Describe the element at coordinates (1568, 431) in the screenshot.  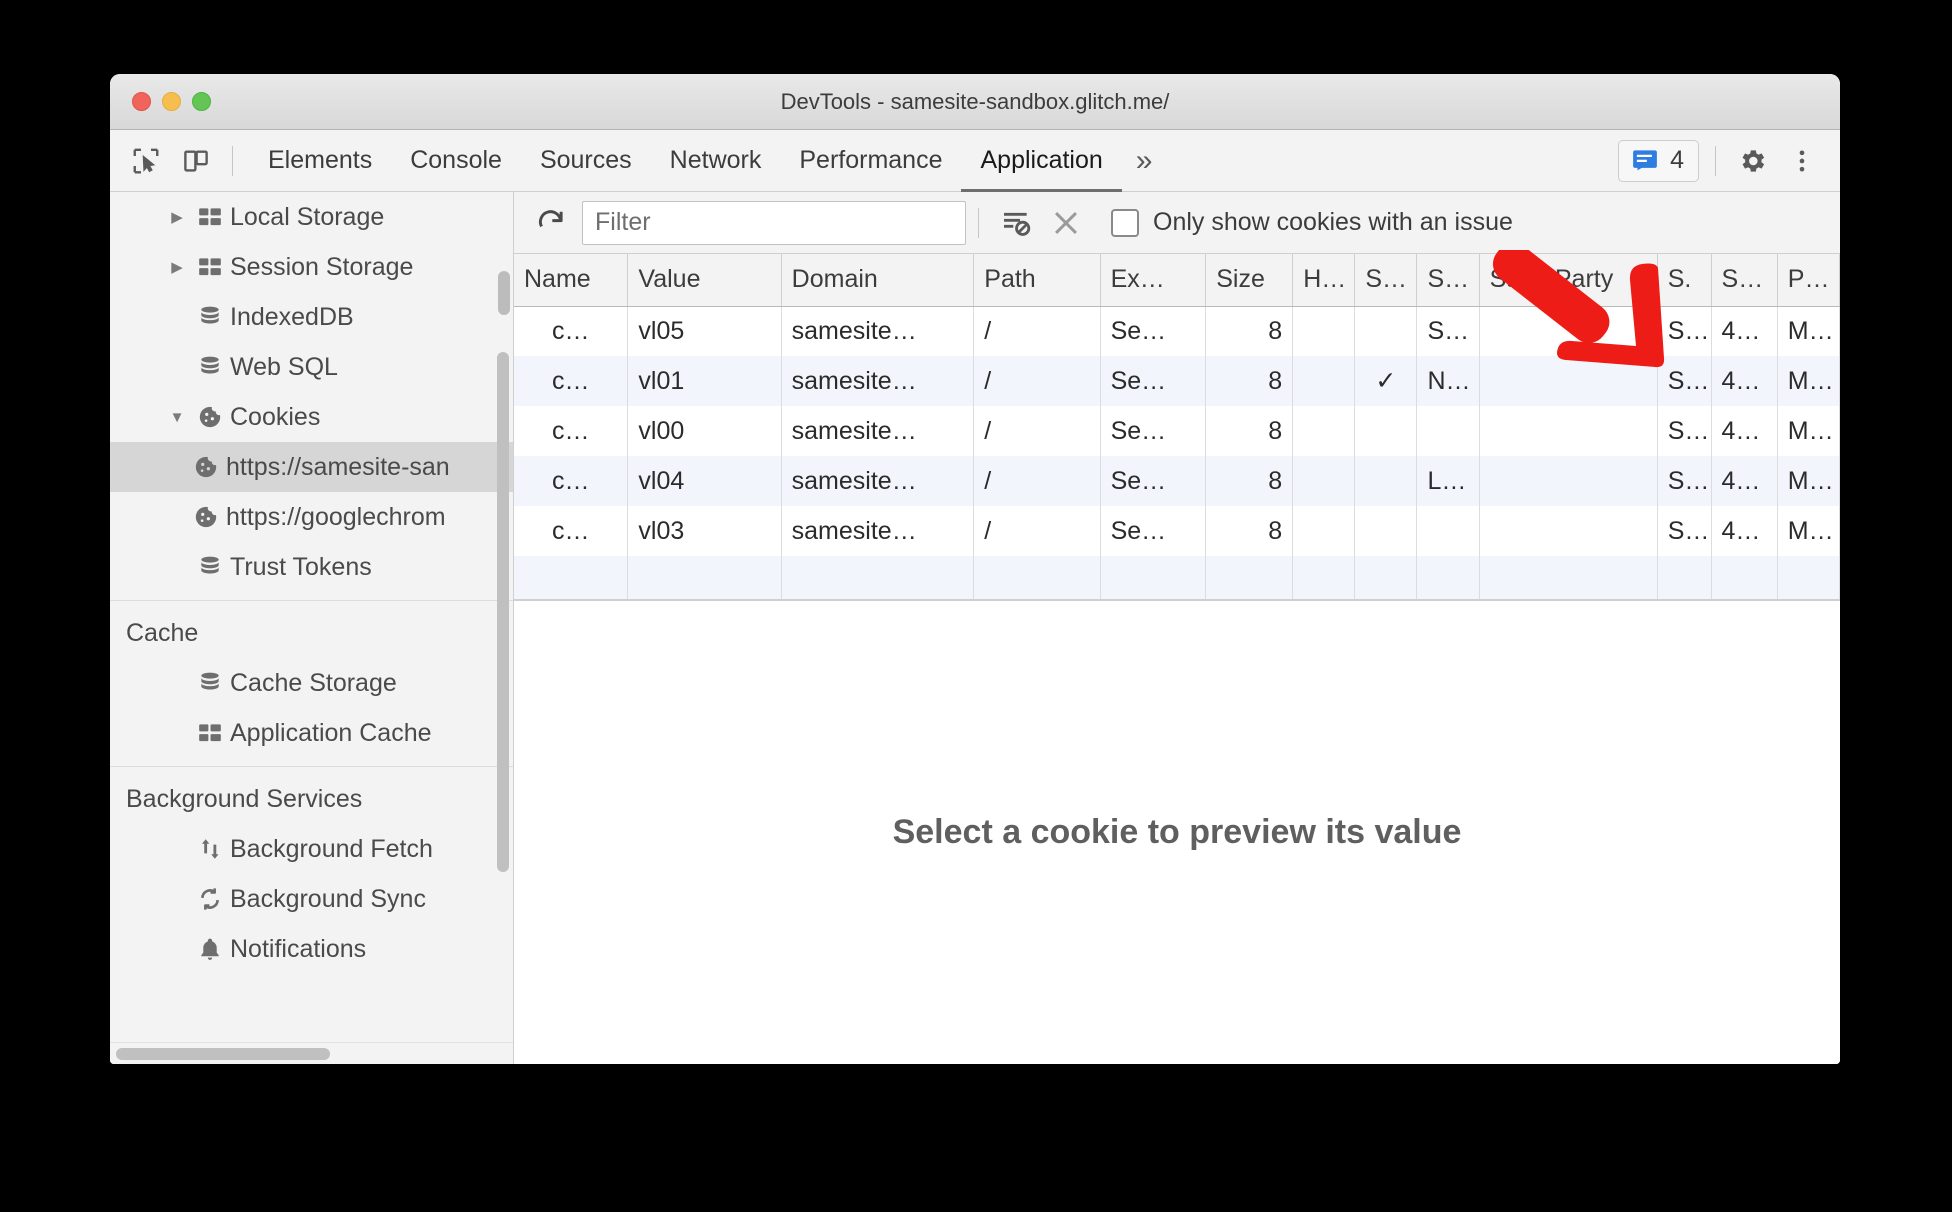
I see `cell-sameparty` at that location.